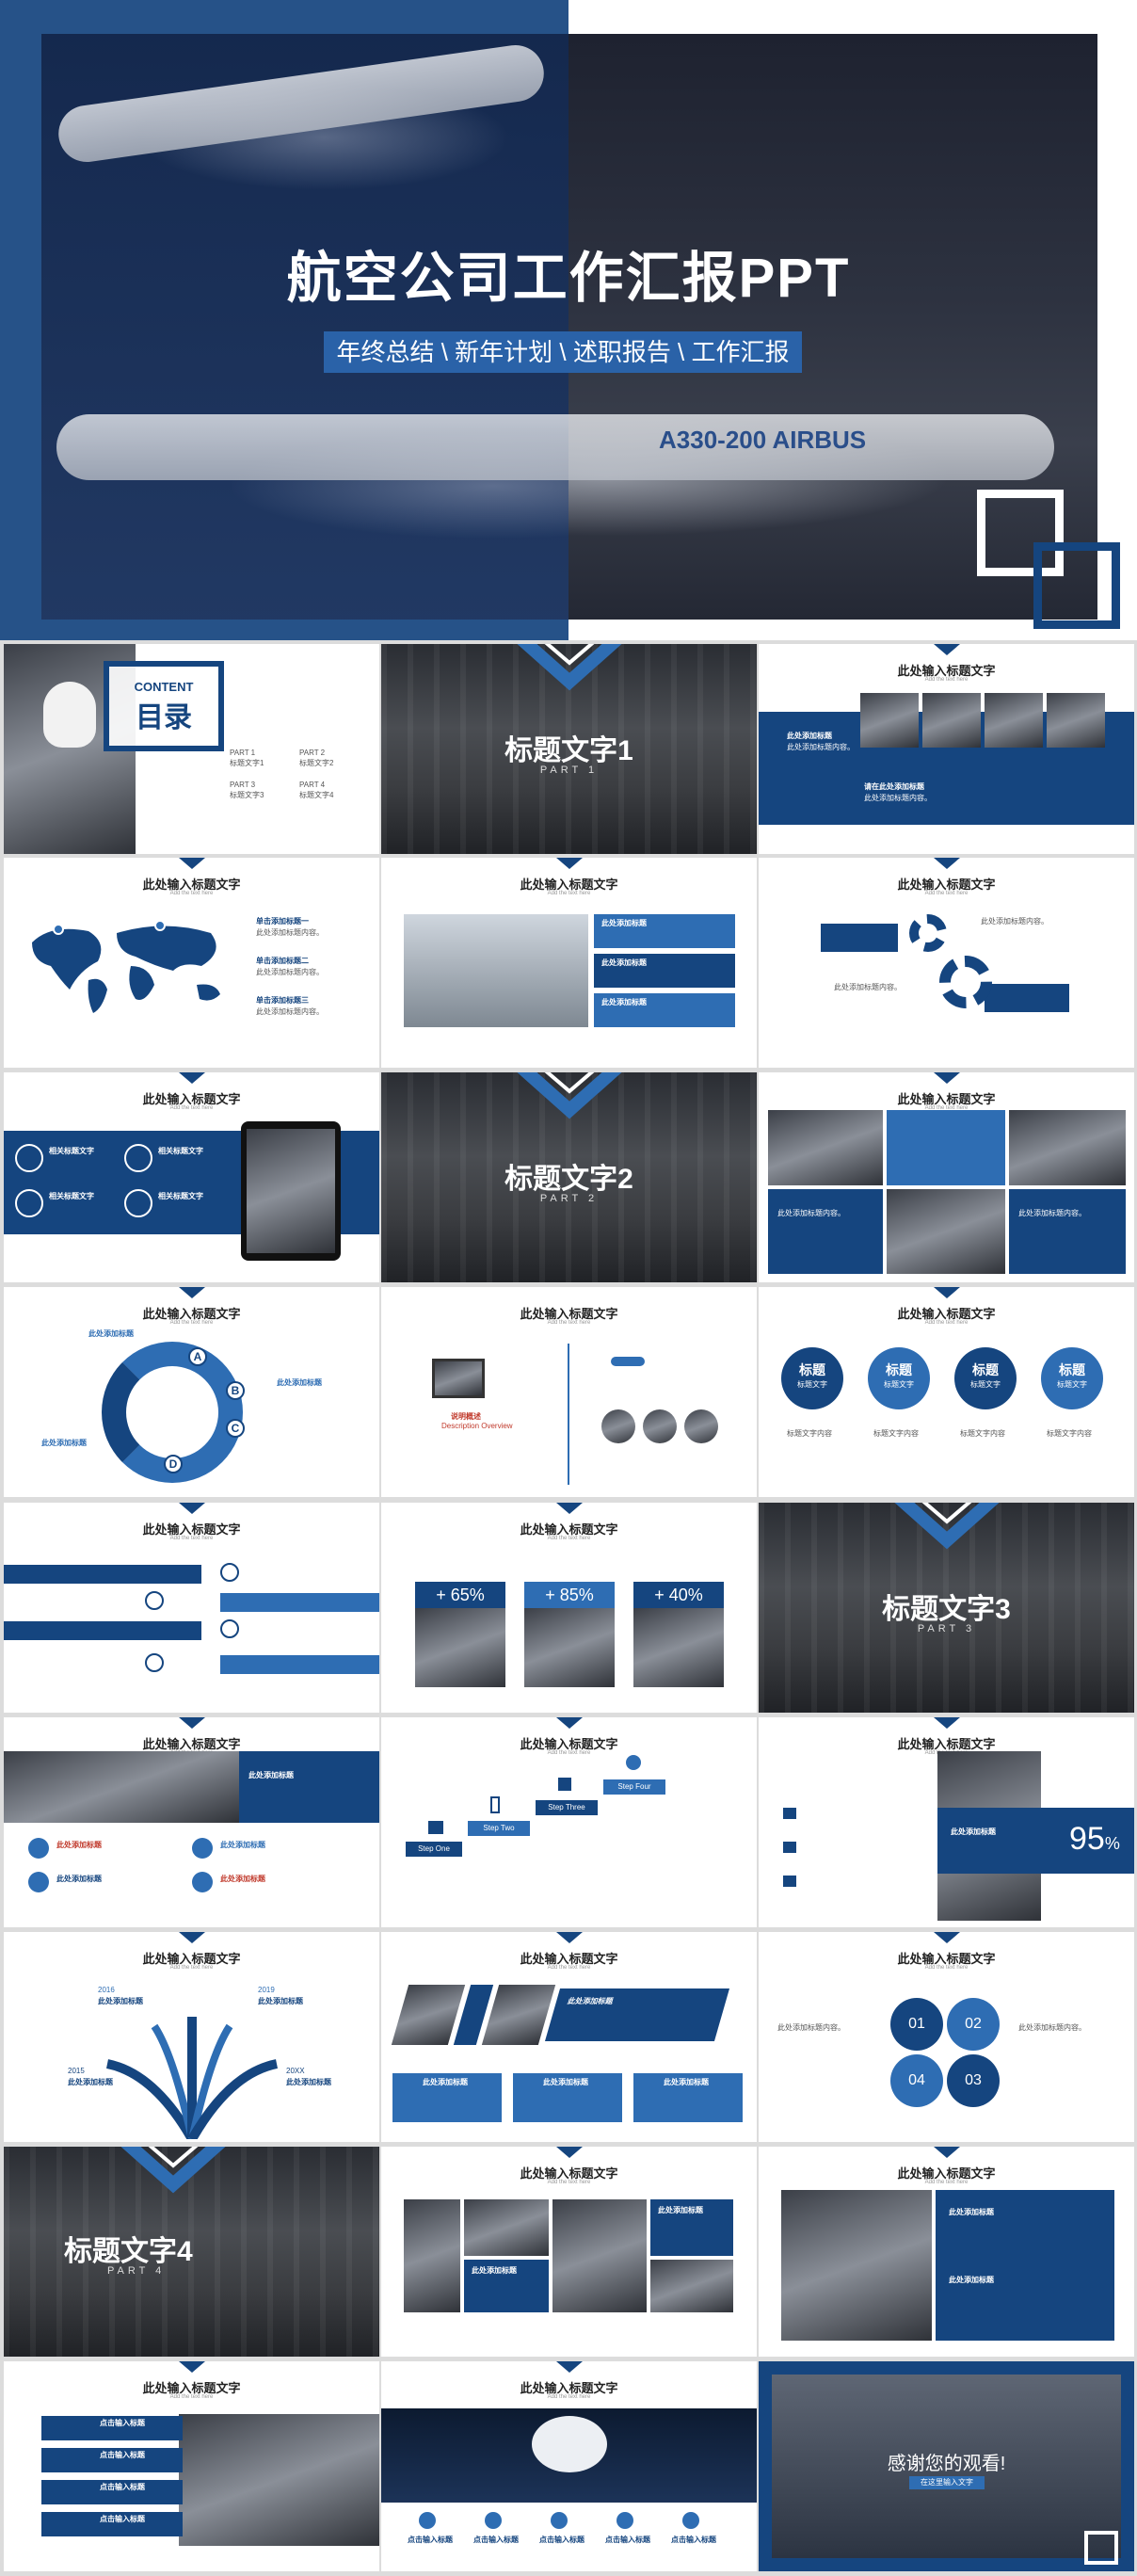 Image resolution: width=1137 pixels, height=2576 pixels. What do you see at coordinates (316, 790) in the screenshot?
I see `toc-item-4: PART 4 标题文字4` at bounding box center [316, 790].